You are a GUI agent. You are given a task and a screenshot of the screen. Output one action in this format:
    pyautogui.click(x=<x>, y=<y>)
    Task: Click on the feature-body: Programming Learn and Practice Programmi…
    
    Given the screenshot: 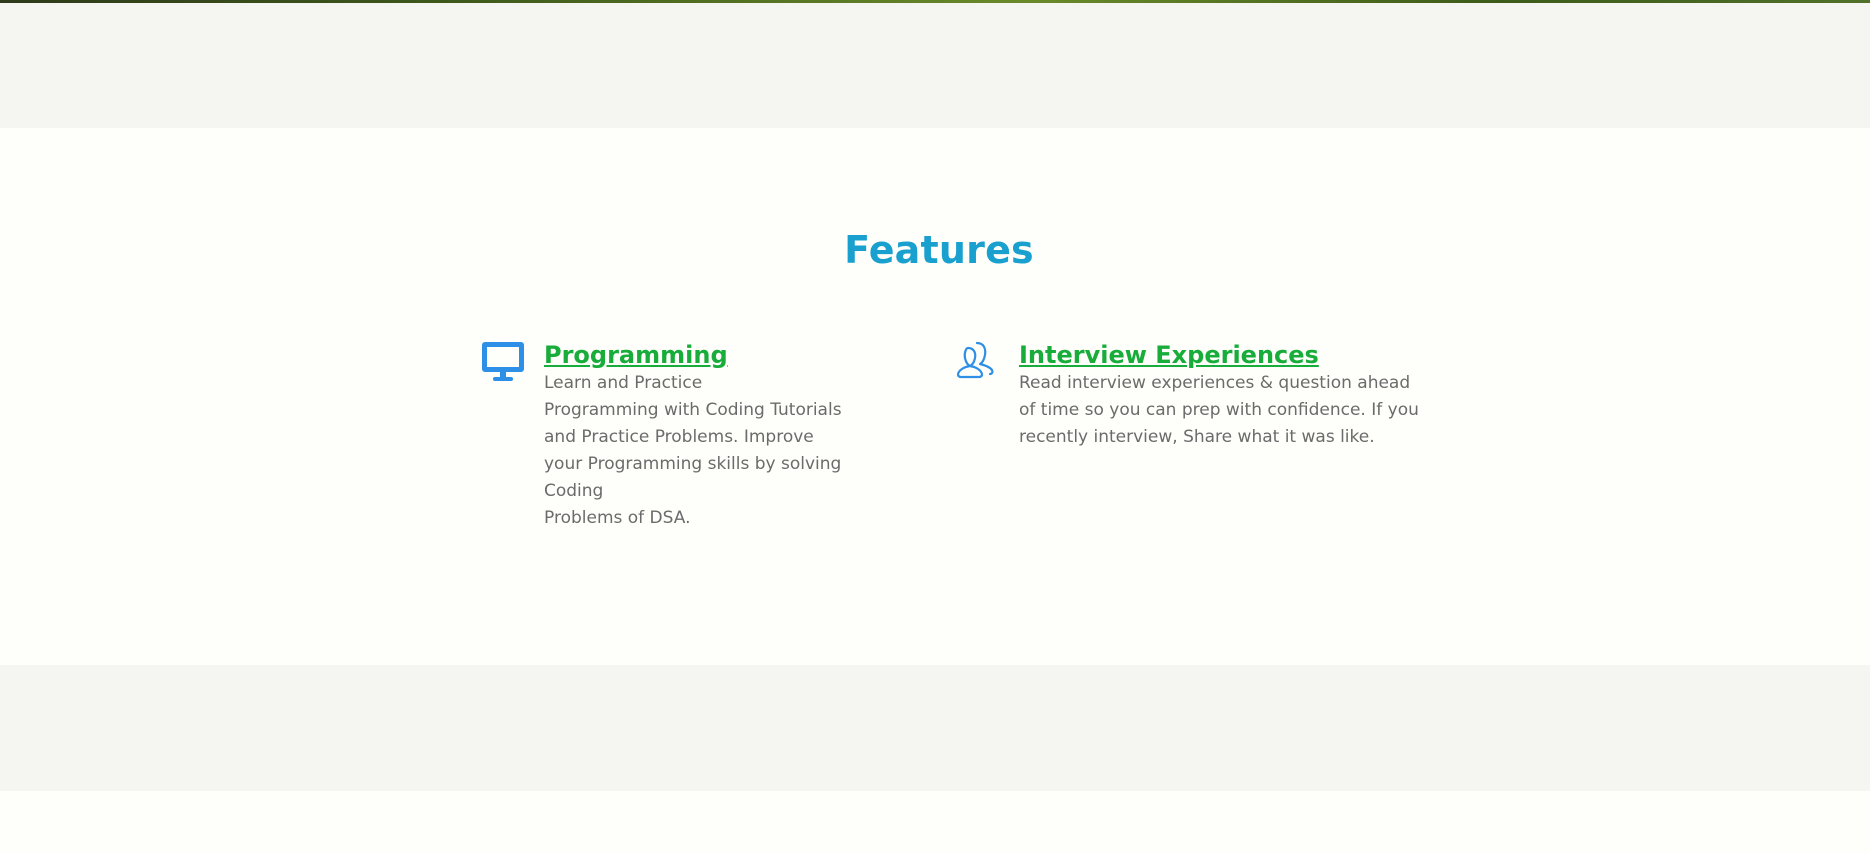 What is the action you would take?
    pyautogui.click(x=724, y=435)
    